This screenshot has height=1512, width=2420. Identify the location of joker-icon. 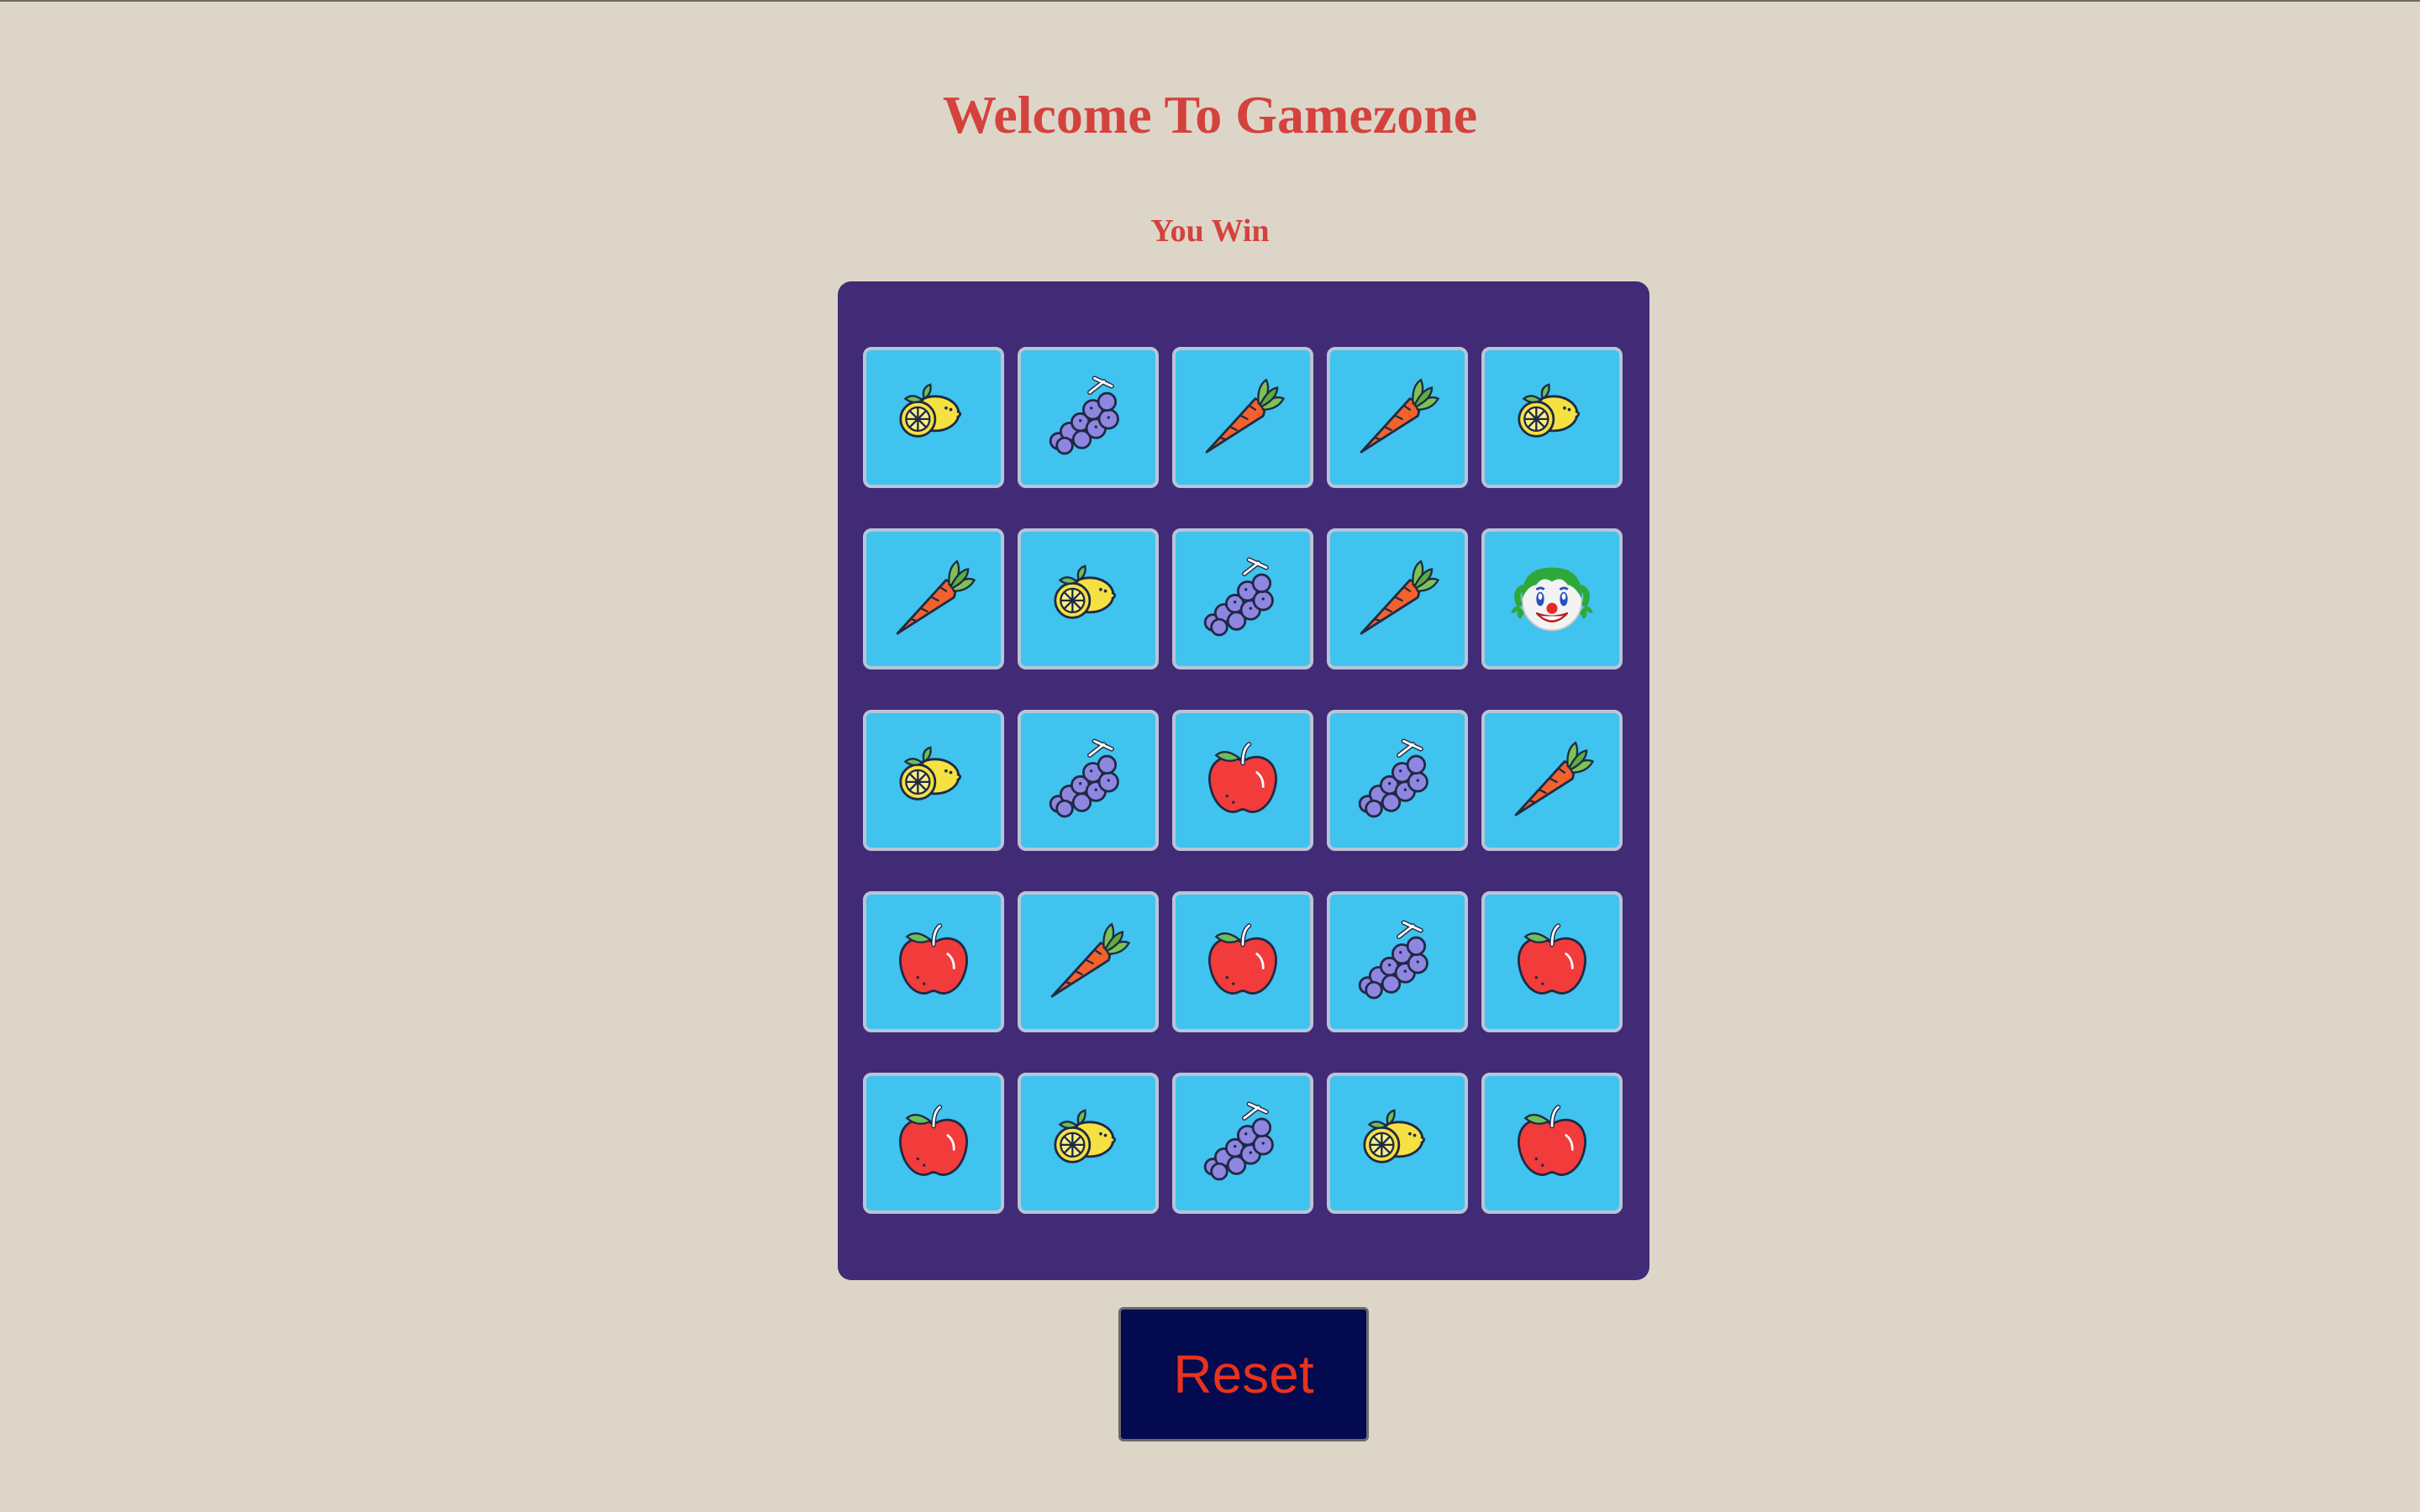
(1552, 599).